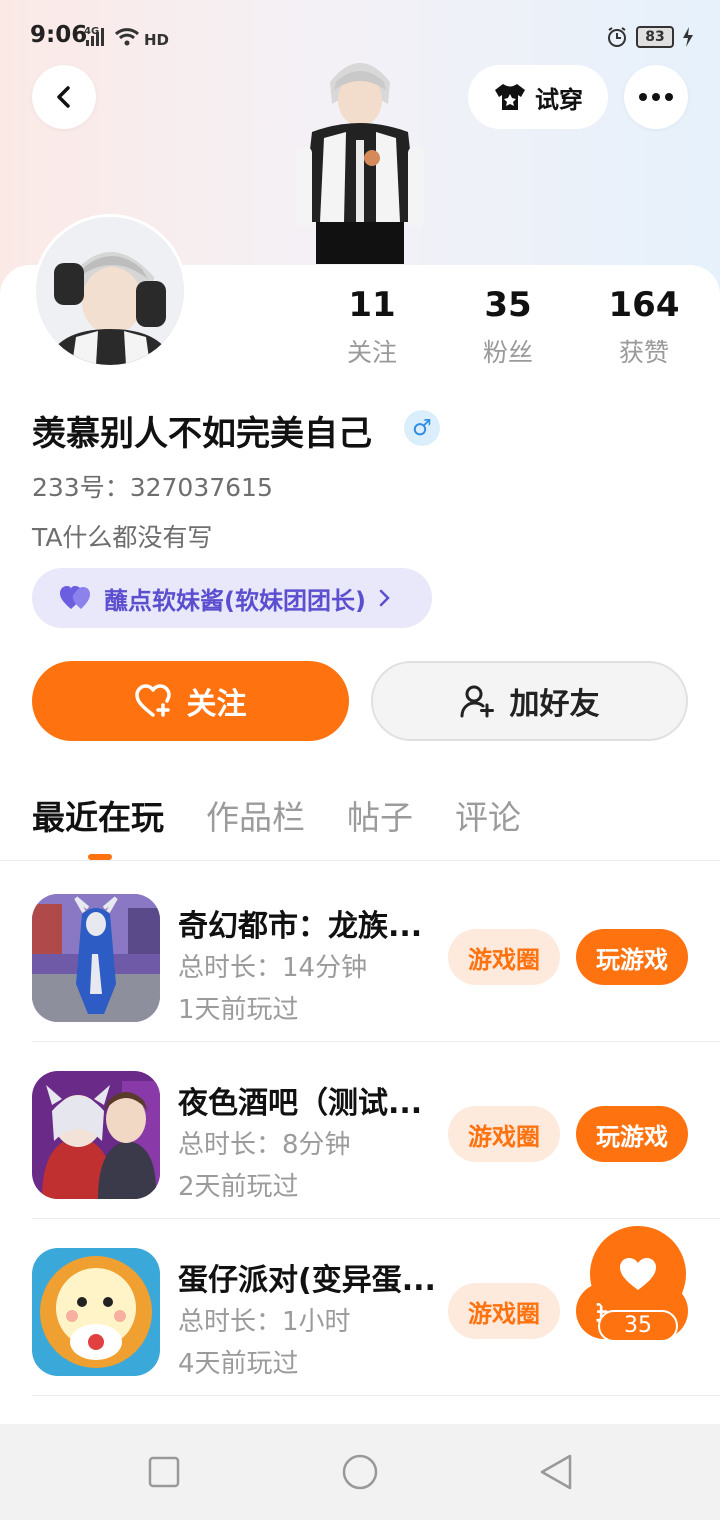 This screenshot has width=720, height=1520. What do you see at coordinates (360, 860) in the screenshot?
I see `tab-divider` at bounding box center [360, 860].